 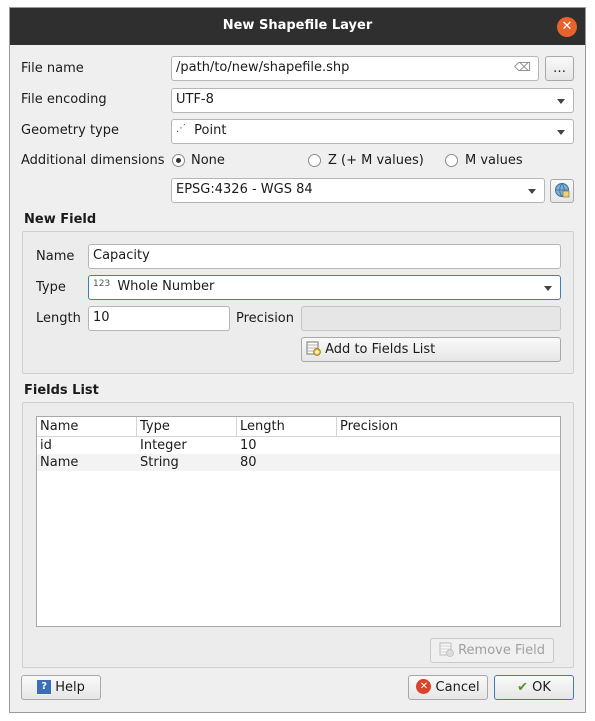 I want to click on cancel-button: ✕ Cancel, so click(x=448, y=687).